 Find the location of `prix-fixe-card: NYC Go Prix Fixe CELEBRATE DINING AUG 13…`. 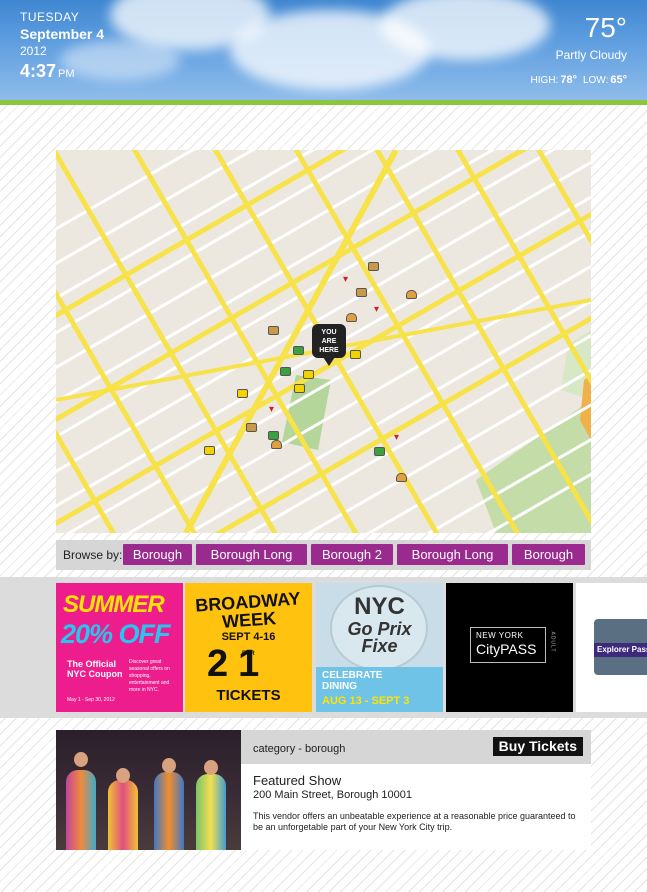

prix-fixe-card: NYC Go Prix Fixe CELEBRATE DINING AUG 13… is located at coordinates (379, 647).